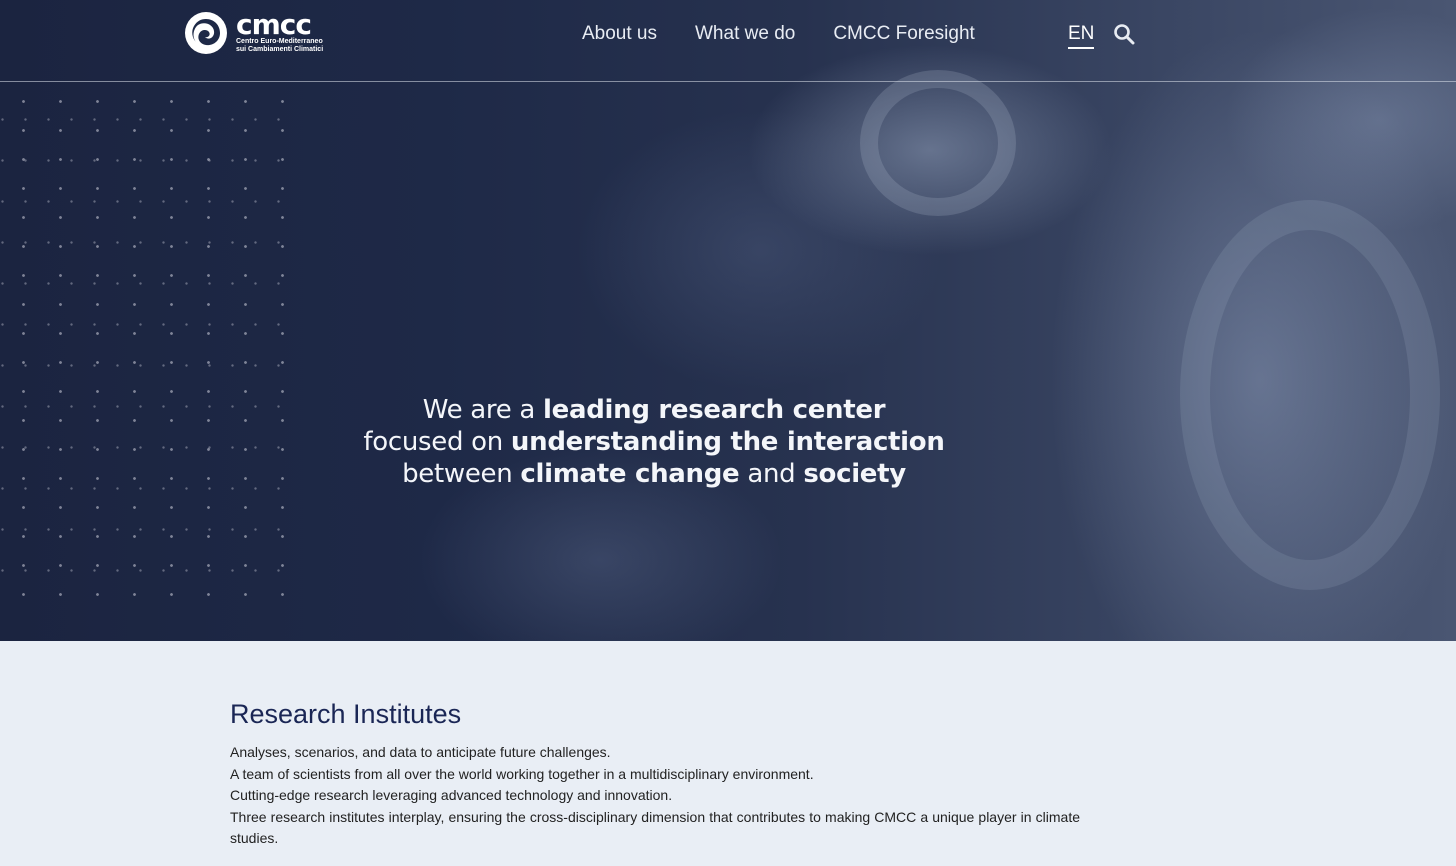  Describe the element at coordinates (727, 442) in the screenshot. I see `tagline-emphasis: understanding the interaction` at that location.